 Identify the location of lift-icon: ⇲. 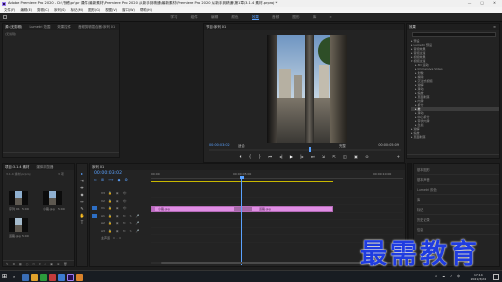
(323, 156).